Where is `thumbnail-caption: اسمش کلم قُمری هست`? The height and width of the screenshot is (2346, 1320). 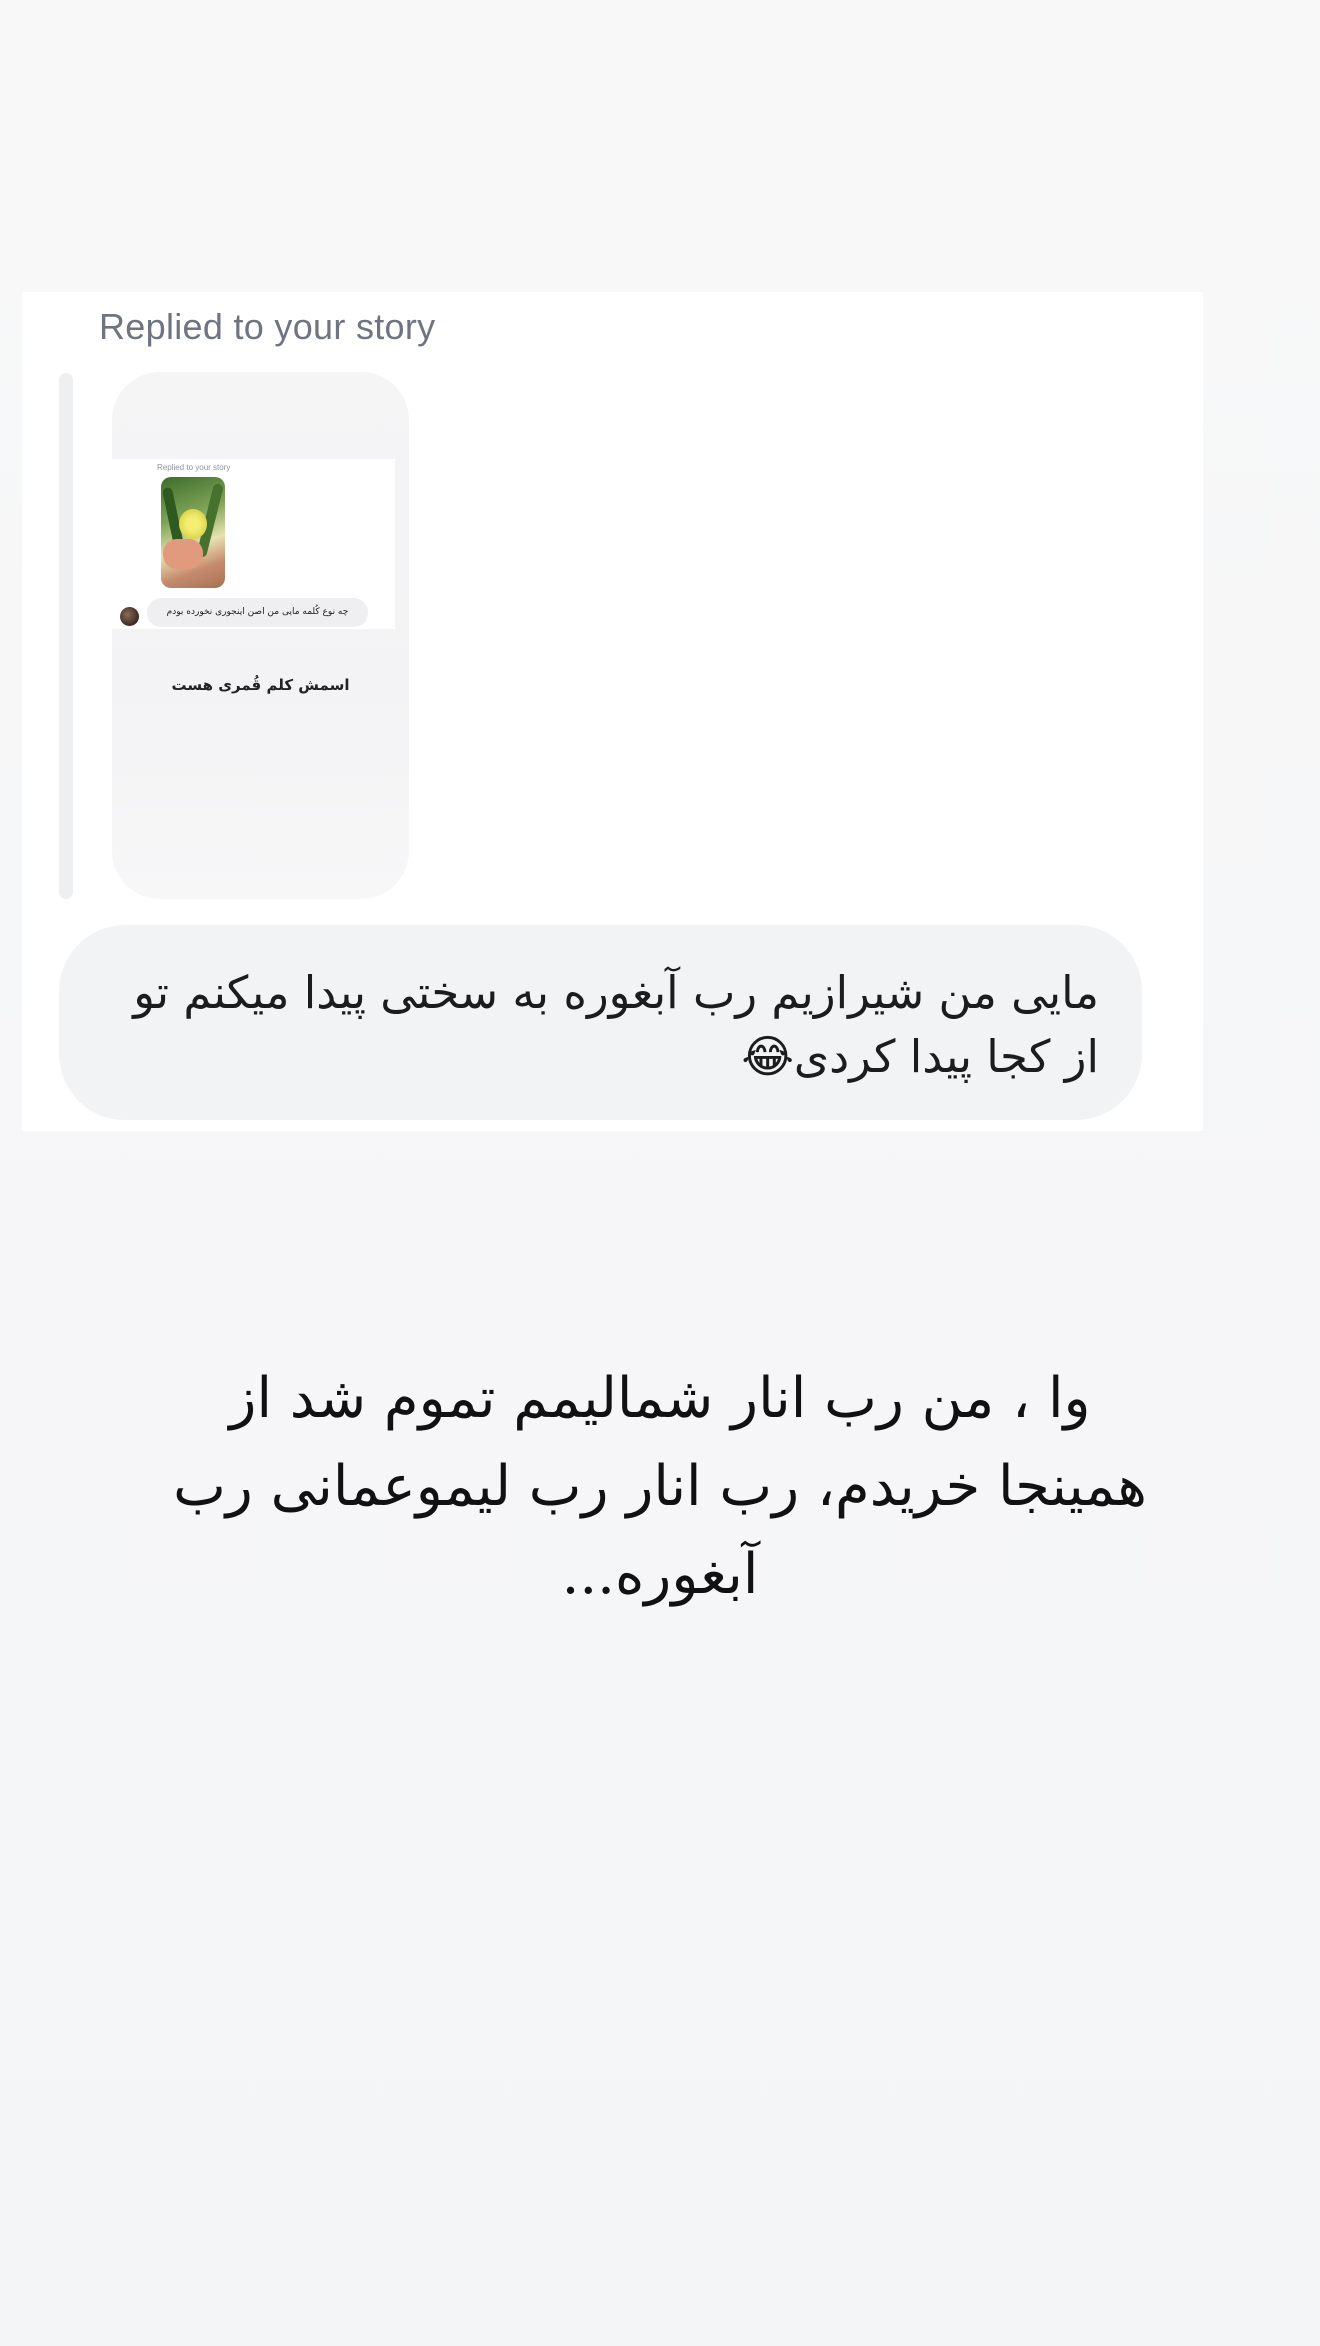
thumbnail-caption: اسمش کلم قُمری هست is located at coordinates (260, 685).